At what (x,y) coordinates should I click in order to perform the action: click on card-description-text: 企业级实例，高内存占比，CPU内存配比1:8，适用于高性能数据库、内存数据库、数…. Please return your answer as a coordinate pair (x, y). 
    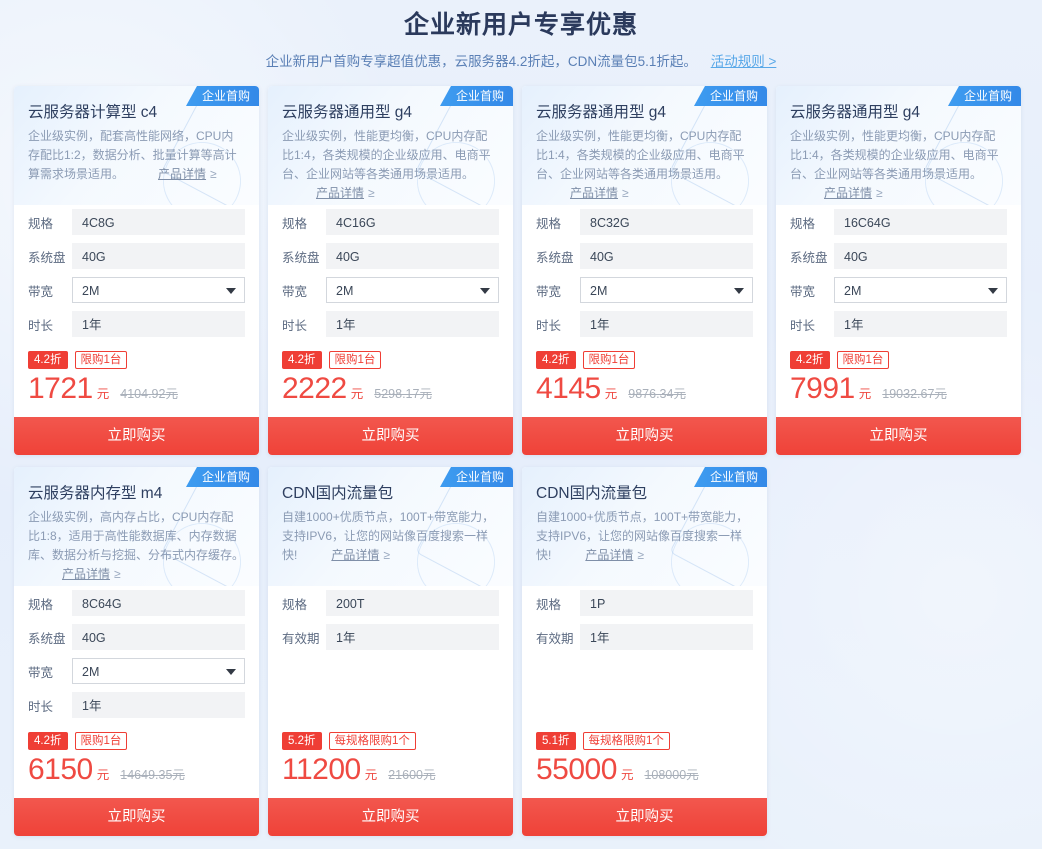
    Looking at the image, I should click on (136, 536).